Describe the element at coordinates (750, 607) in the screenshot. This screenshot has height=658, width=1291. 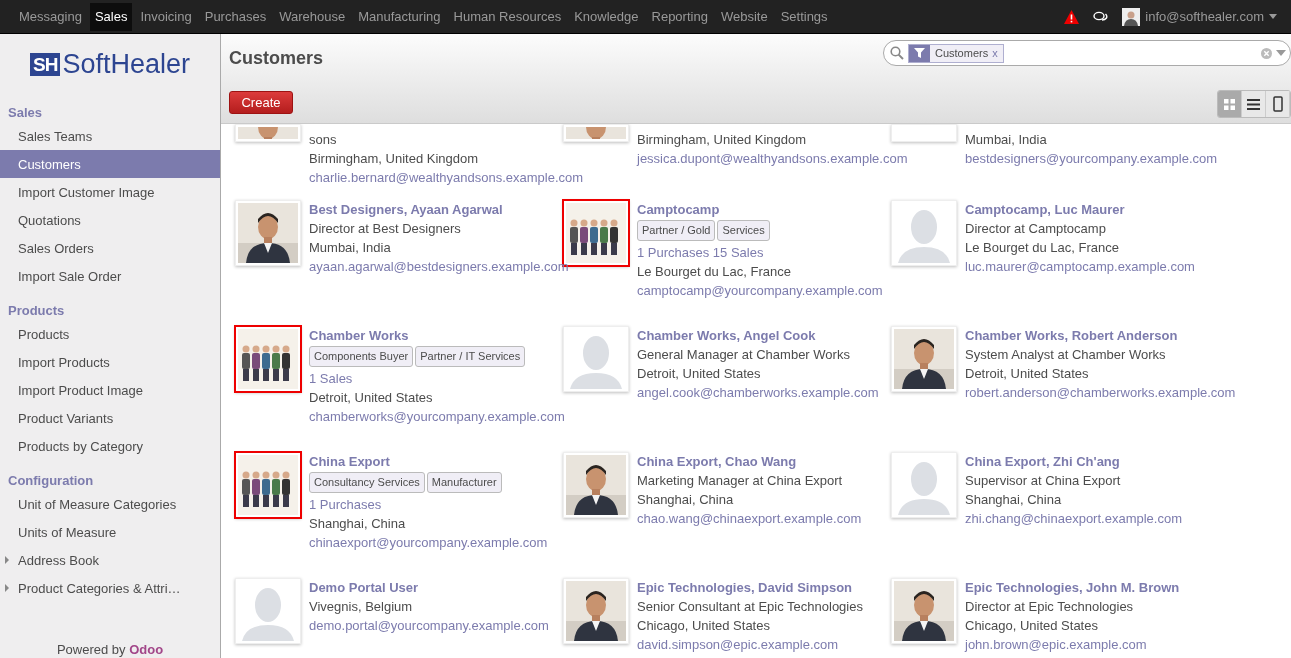
I see `customer-detail: Senior Consultant at Epic Technologies` at that location.